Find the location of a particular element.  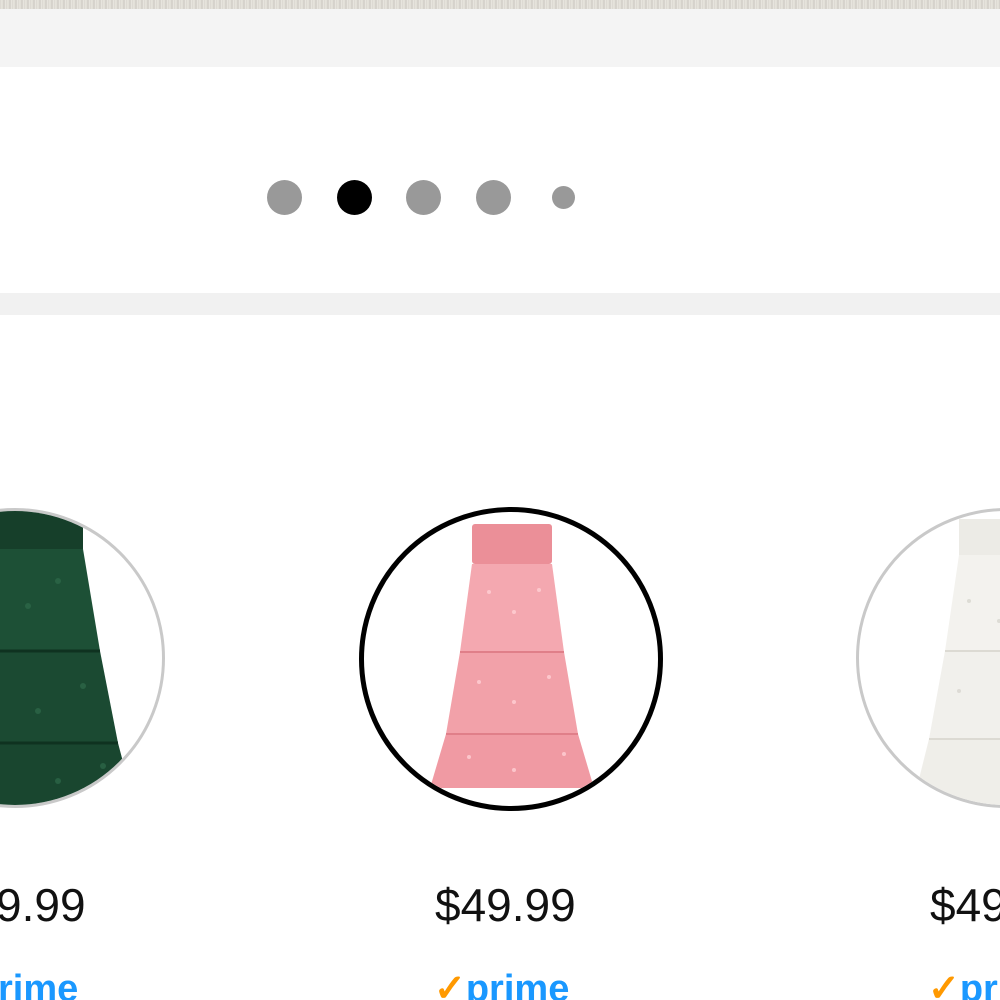

prime-badge-white: ✓pr is located at coordinates (963, 985).